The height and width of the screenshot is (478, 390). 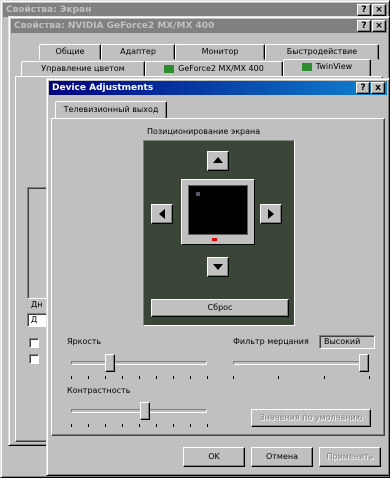 What do you see at coordinates (220, 308) in the screenshot?
I see `reset-button: Сброс` at bounding box center [220, 308].